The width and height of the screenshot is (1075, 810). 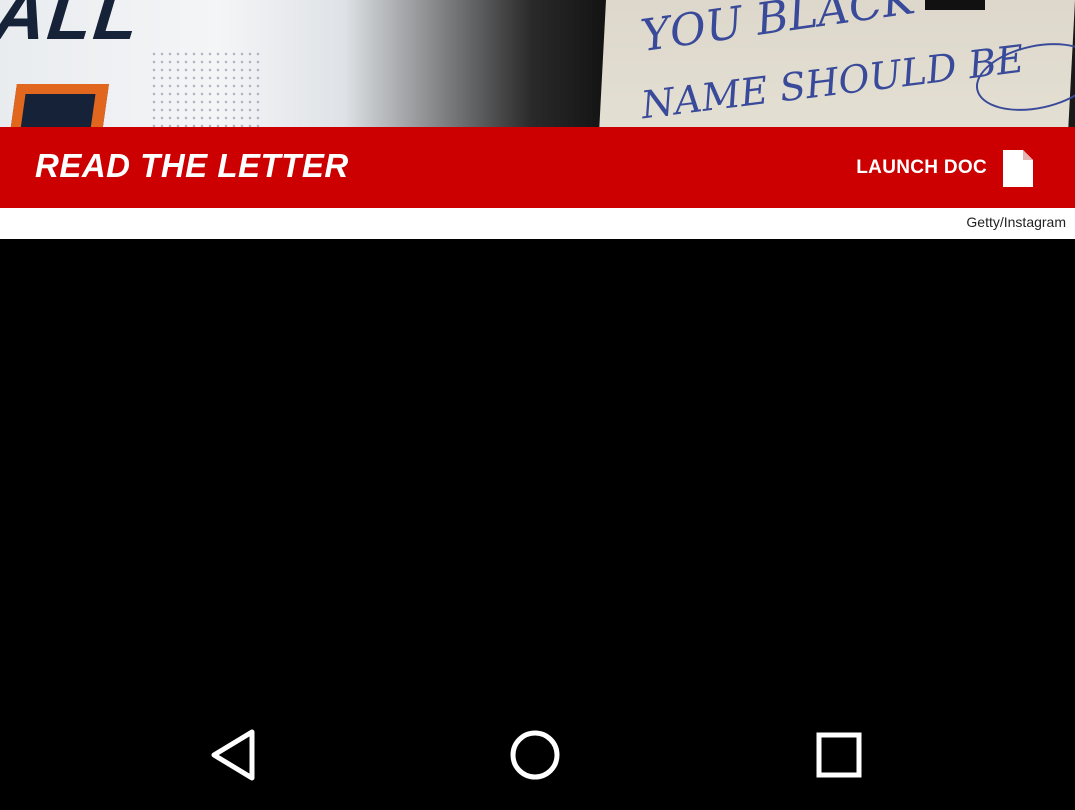 I want to click on launch-doc-button: LAUNCH DOC, so click(x=944, y=168).